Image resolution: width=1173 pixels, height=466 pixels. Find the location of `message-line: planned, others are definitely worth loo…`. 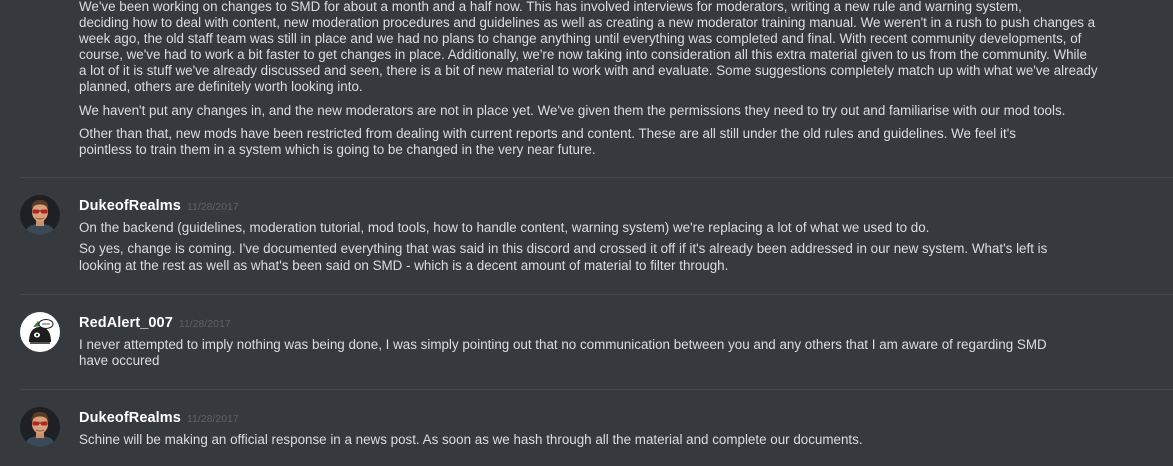

message-line: planned, others are definitely worth loo… is located at coordinates (221, 86).